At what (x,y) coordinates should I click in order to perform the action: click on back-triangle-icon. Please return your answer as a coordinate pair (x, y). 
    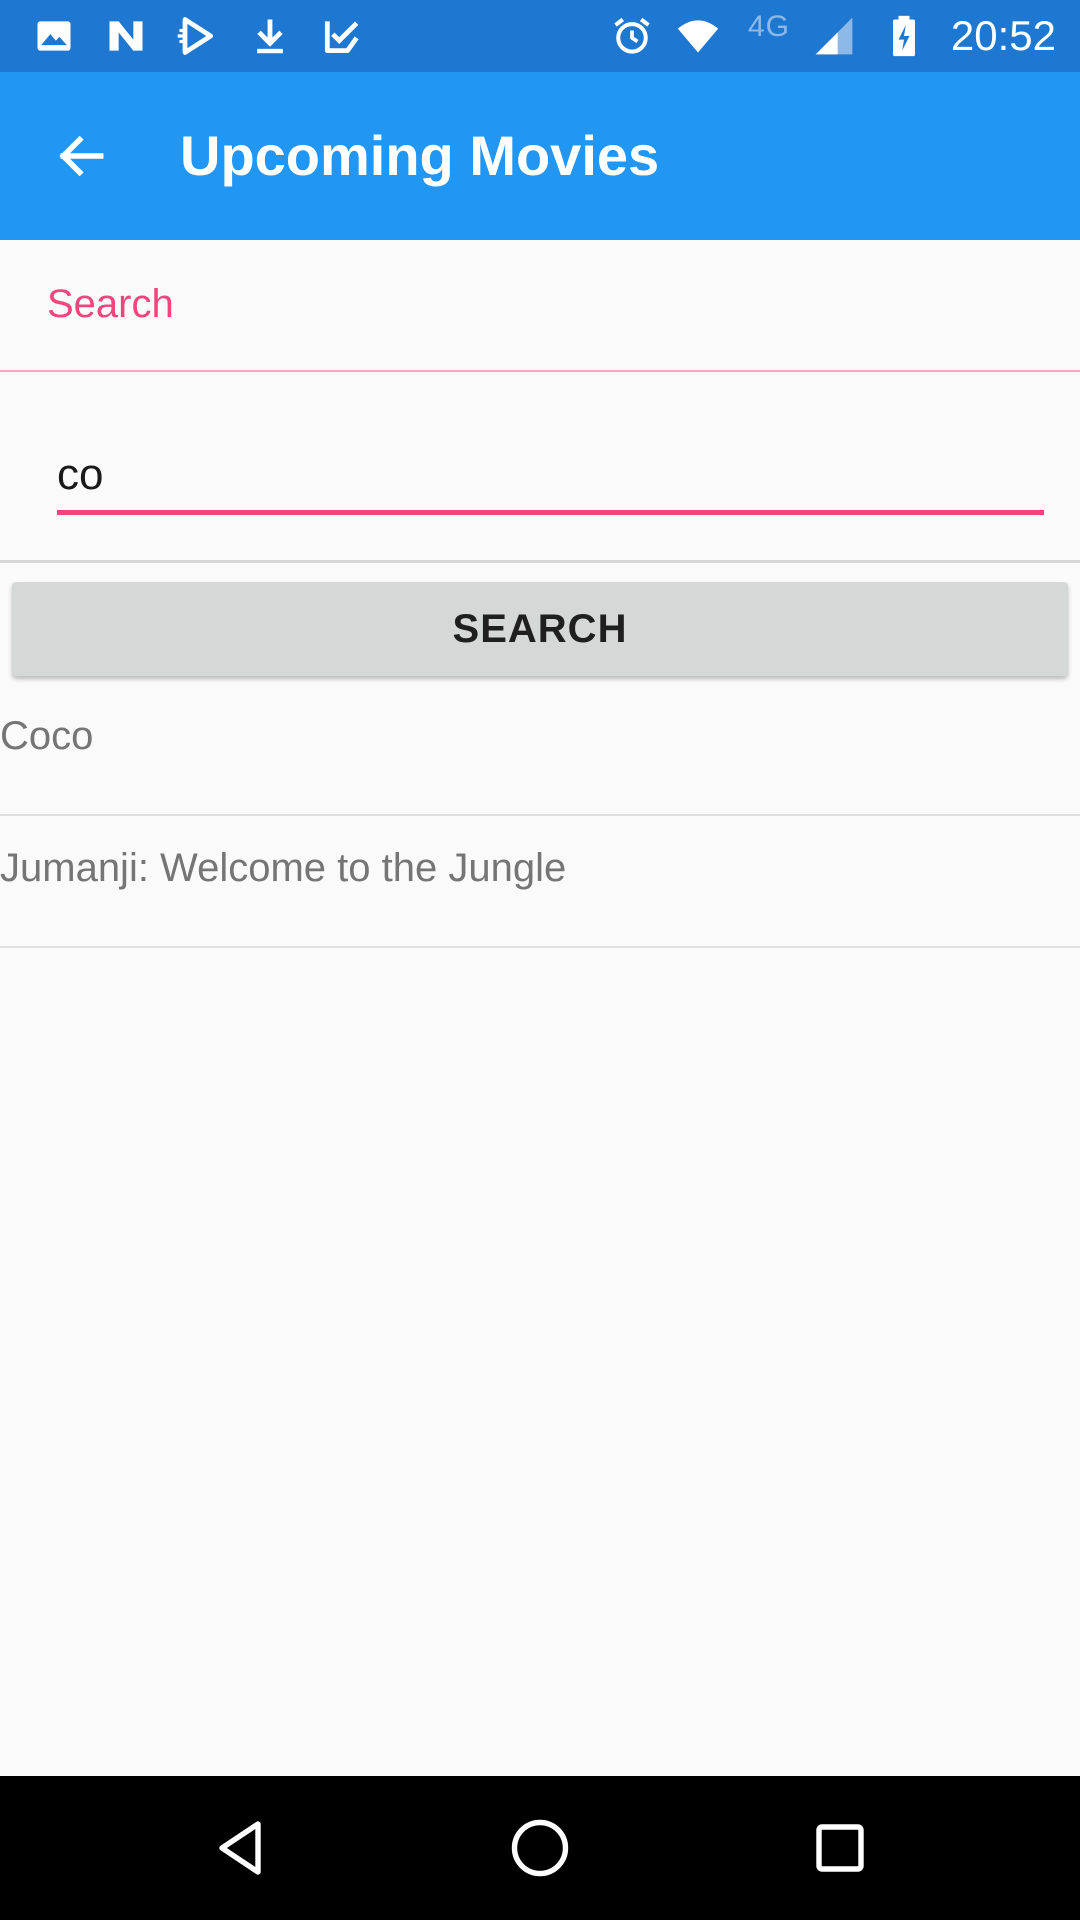
    Looking at the image, I should click on (240, 1848).